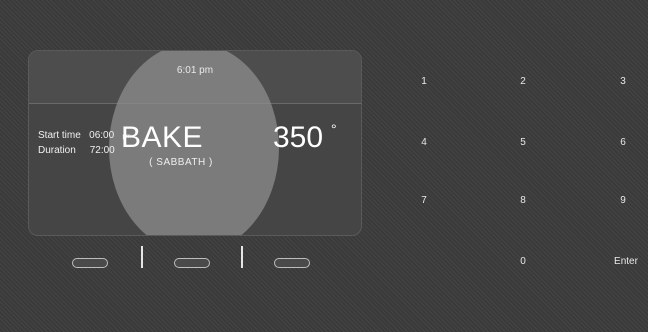 The width and height of the screenshot is (648, 332). Describe the element at coordinates (192, 263) in the screenshot. I see `soft-key-center` at that location.